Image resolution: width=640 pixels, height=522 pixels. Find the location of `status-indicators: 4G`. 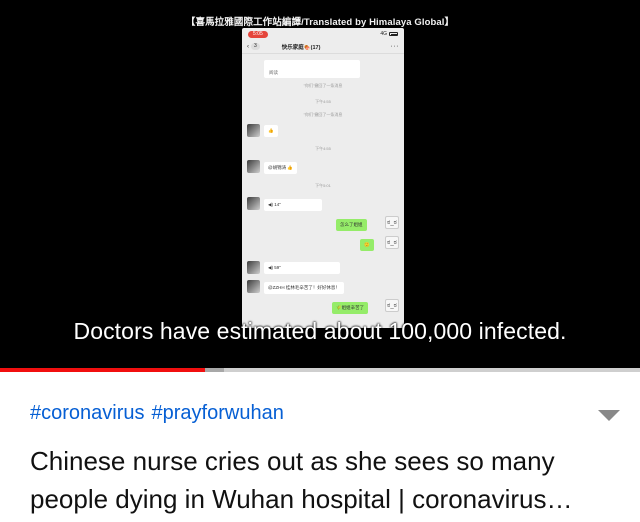

status-indicators: 4G is located at coordinates (389, 34).